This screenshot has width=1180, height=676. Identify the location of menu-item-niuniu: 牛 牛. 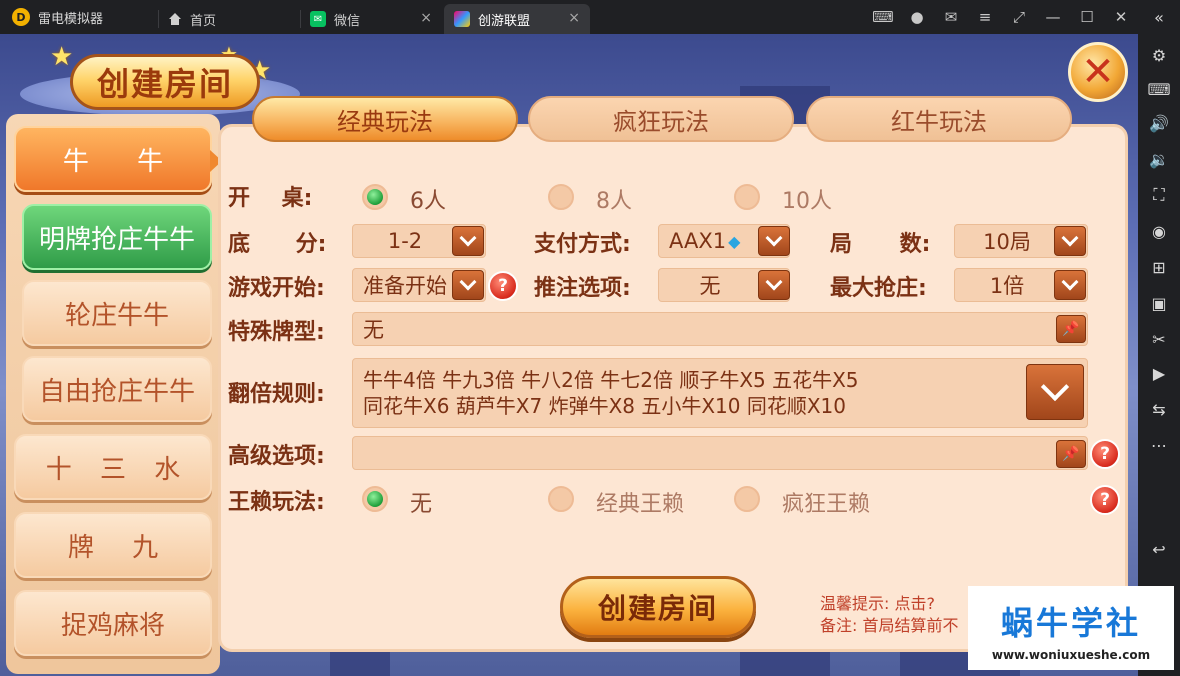
(118, 159).